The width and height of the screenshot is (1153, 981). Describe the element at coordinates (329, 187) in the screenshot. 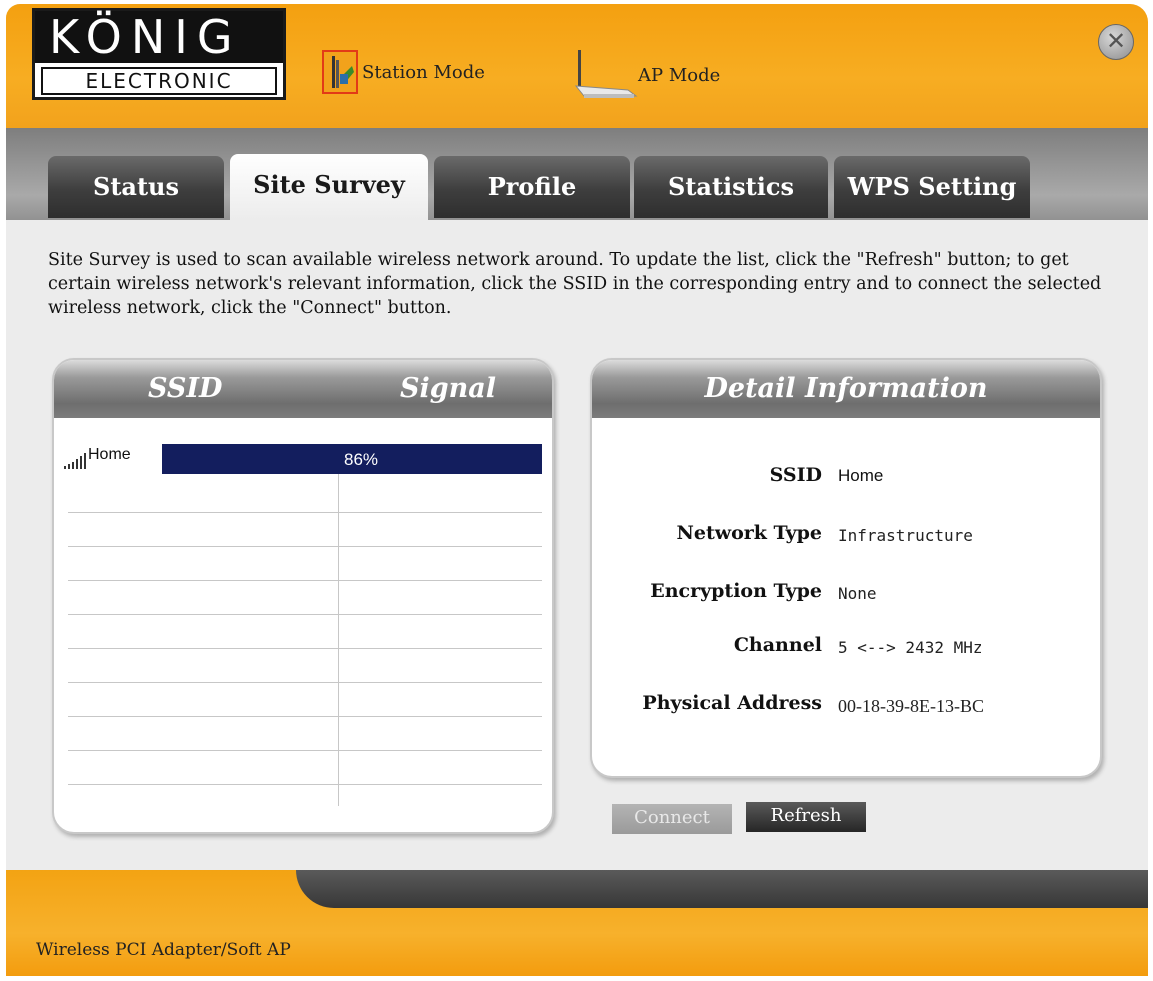

I see `tab-site-survey: Site Survey` at that location.